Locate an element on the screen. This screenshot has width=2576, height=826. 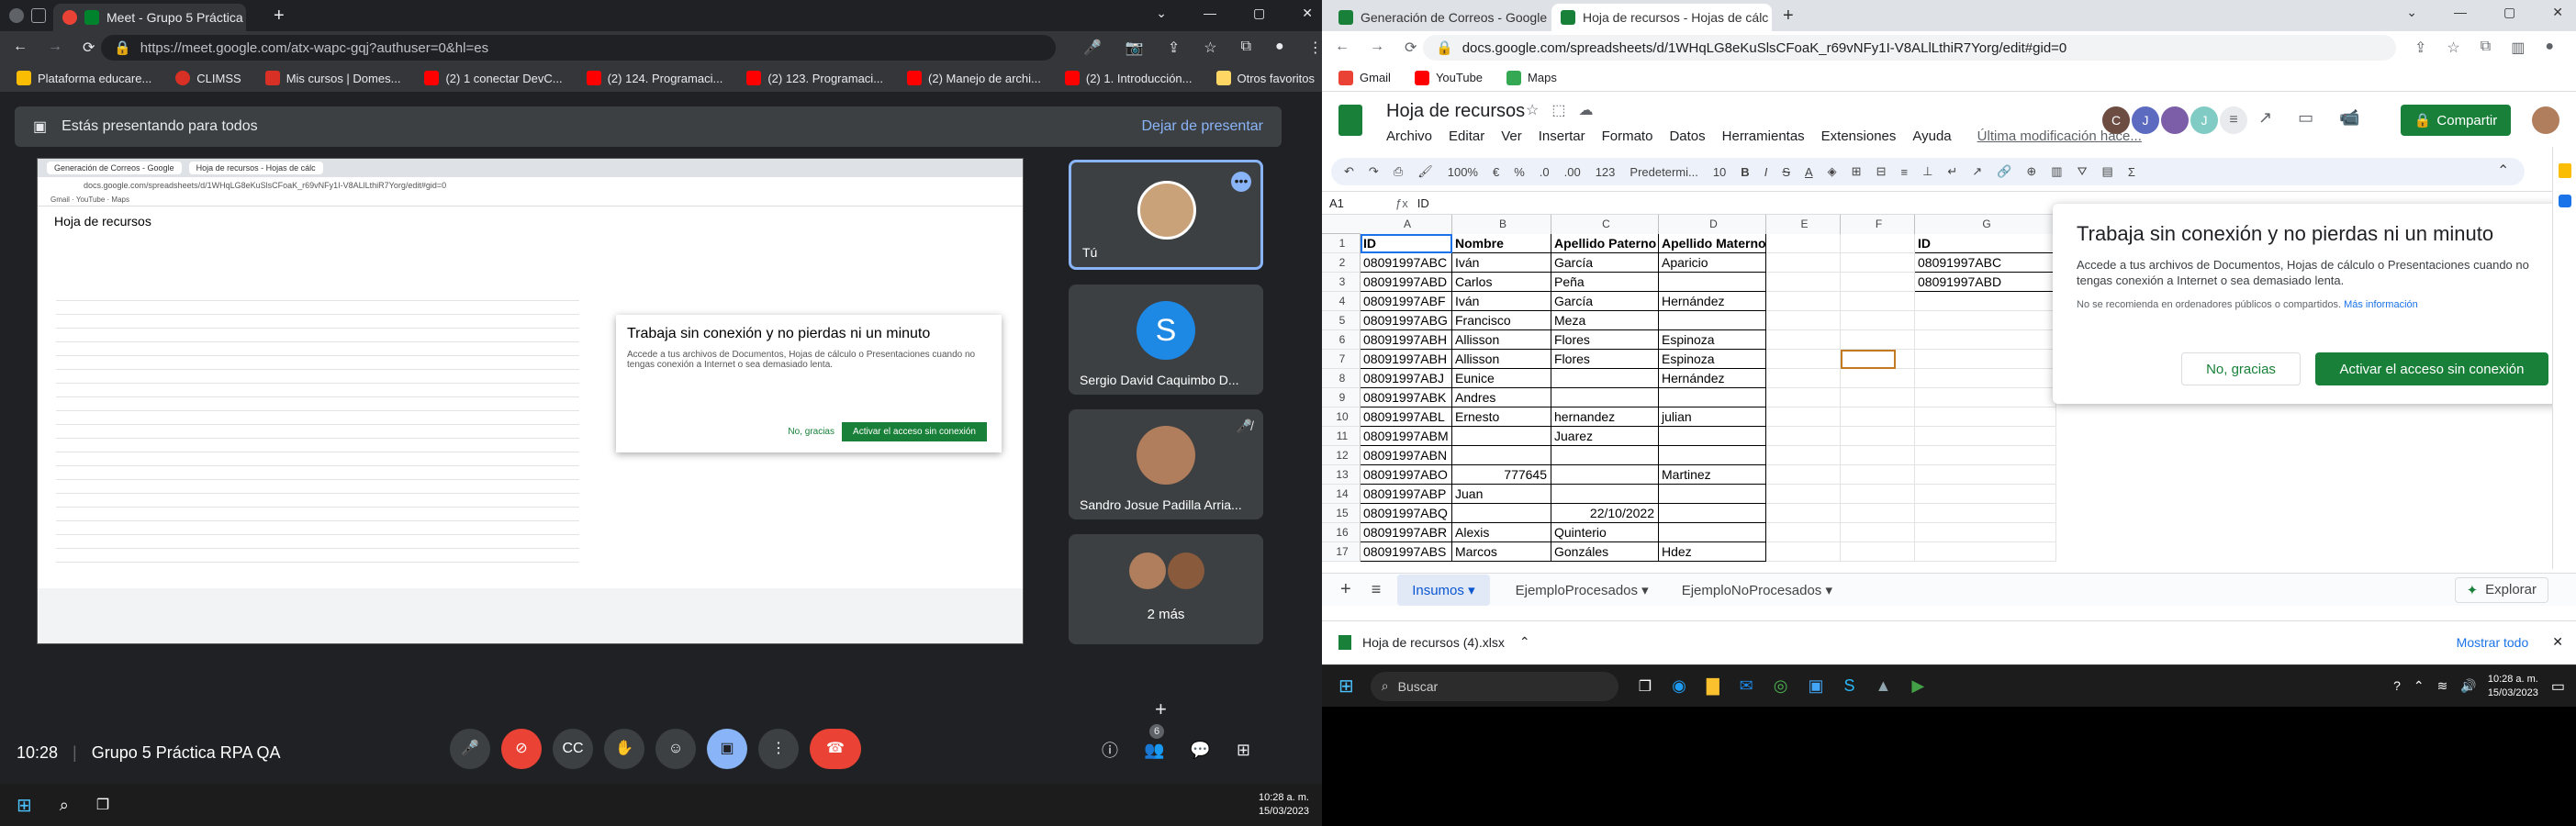
tray-chevron-icon: ⌃ is located at coordinates (2419, 686).